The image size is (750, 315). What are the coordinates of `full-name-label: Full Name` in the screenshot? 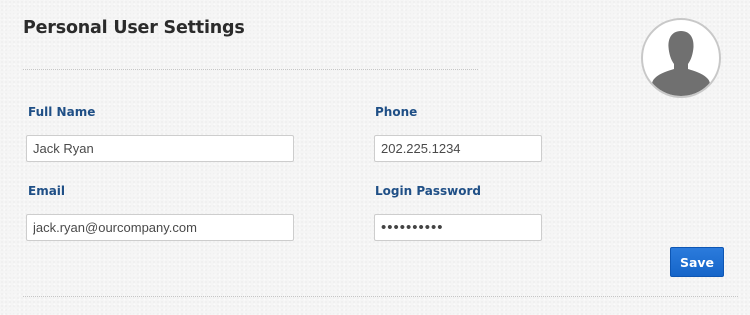 It's located at (62, 112).